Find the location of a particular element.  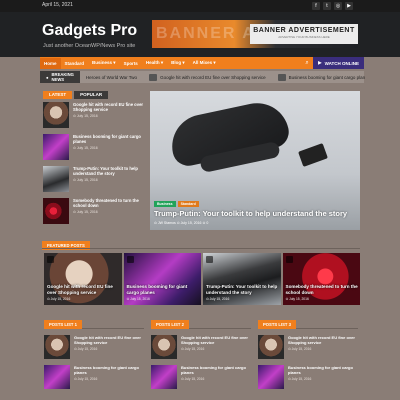

breaking-news-label: ● BREAKING NEWS is located at coordinates (60, 77).